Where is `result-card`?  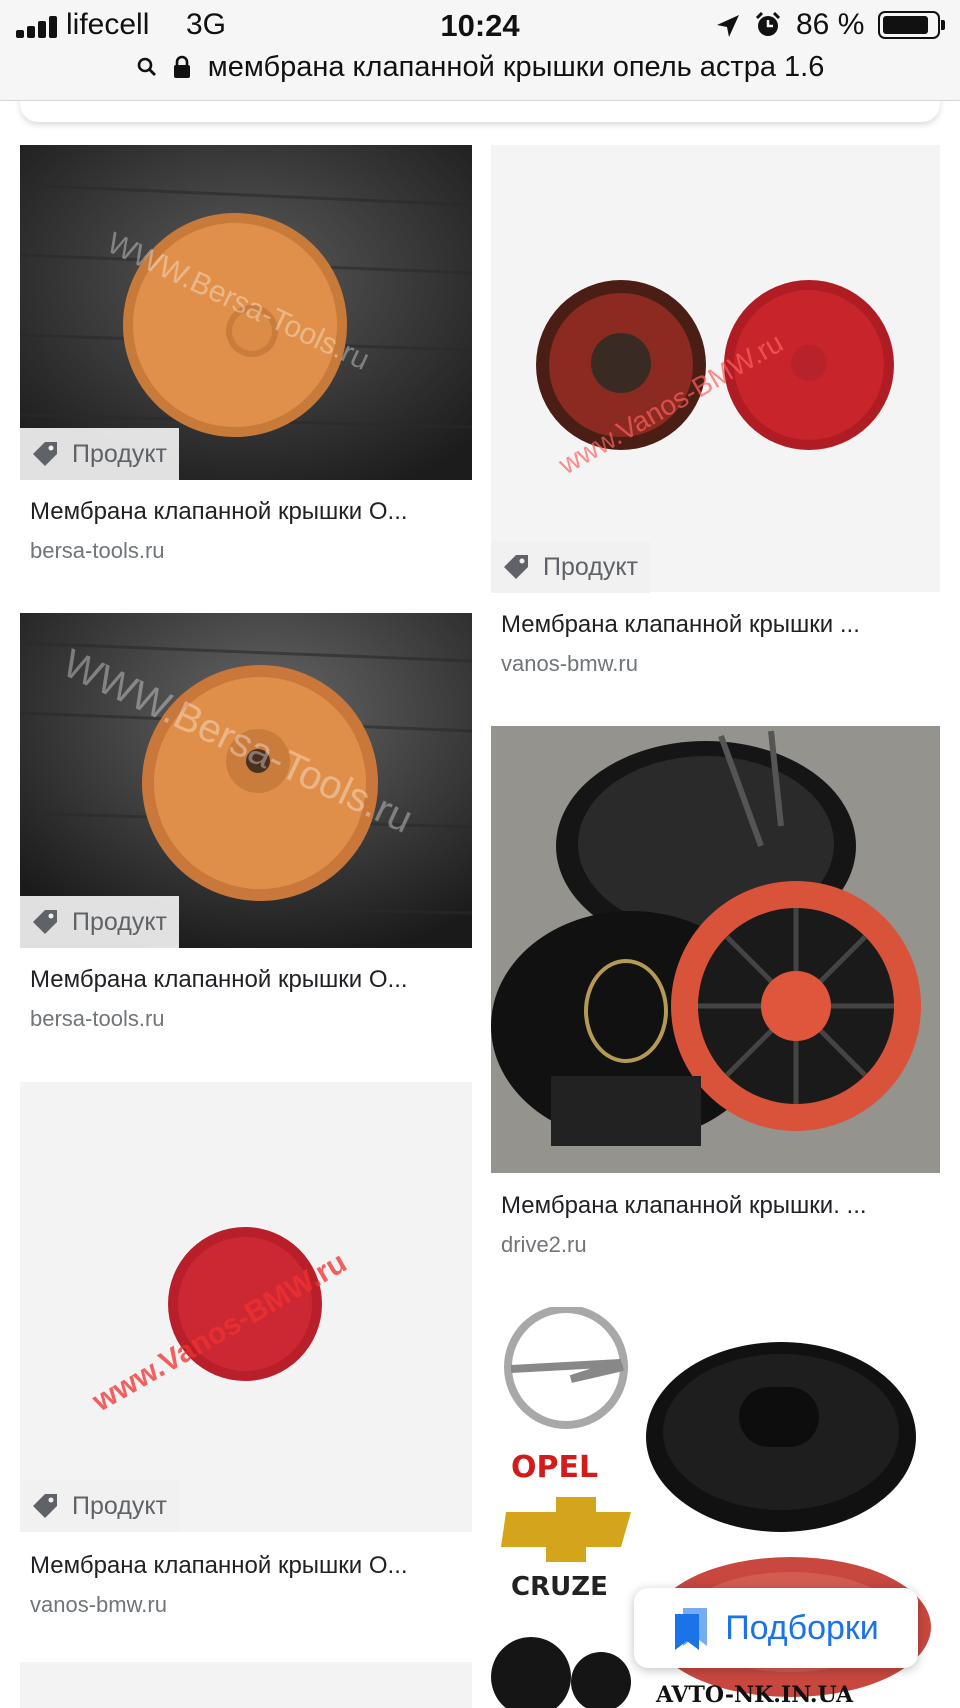 result-card is located at coordinates (246, 1685).